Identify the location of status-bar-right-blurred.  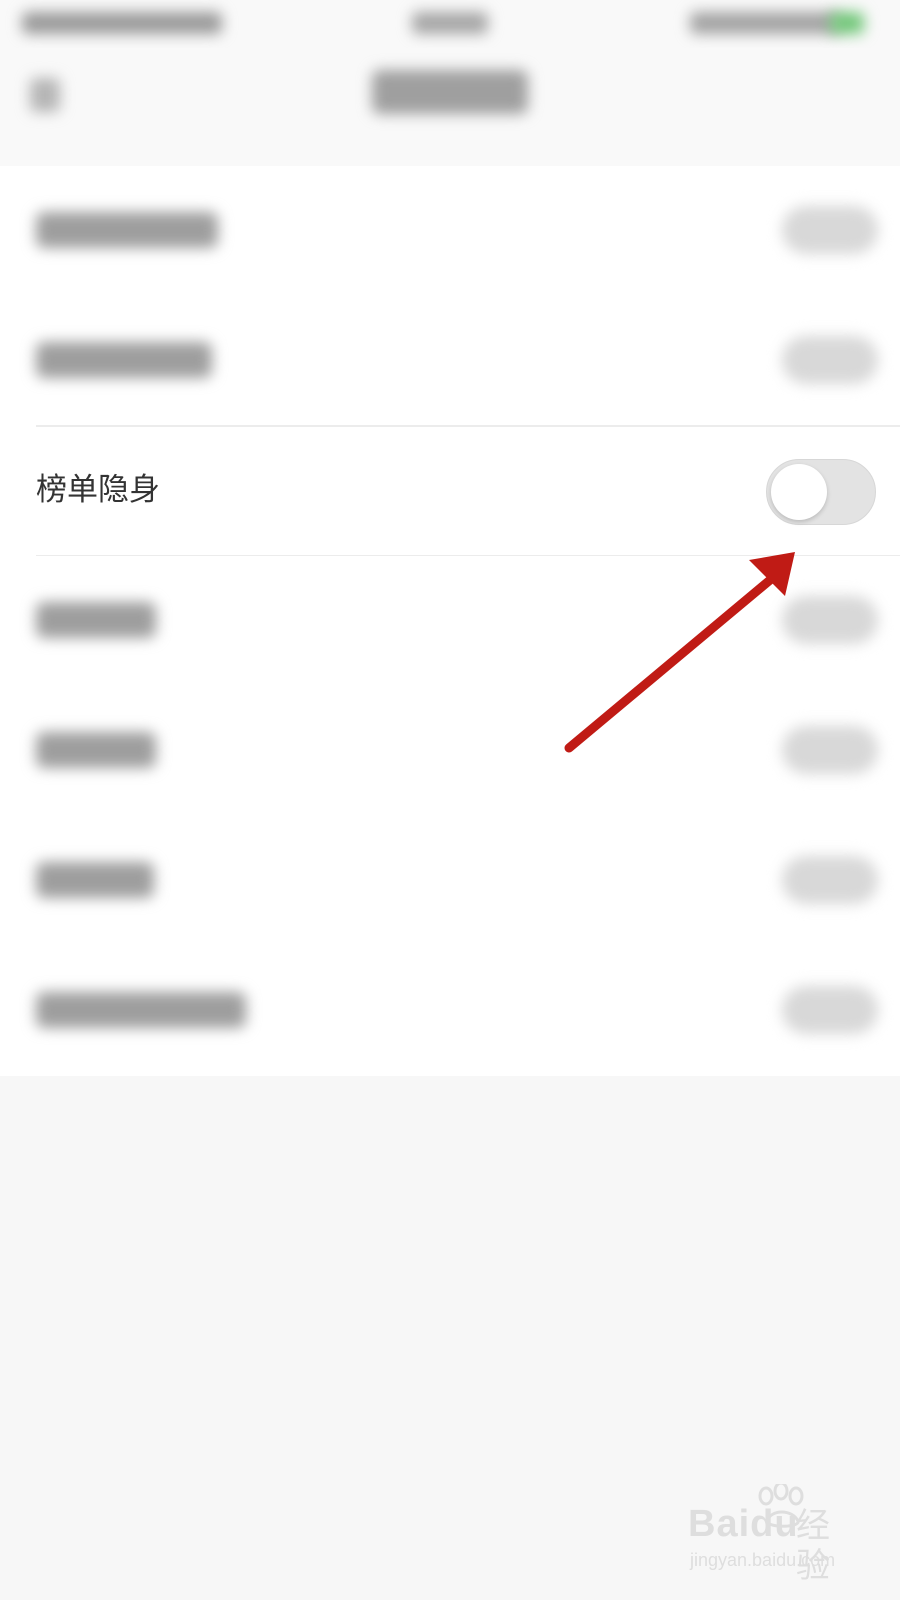
(765, 23).